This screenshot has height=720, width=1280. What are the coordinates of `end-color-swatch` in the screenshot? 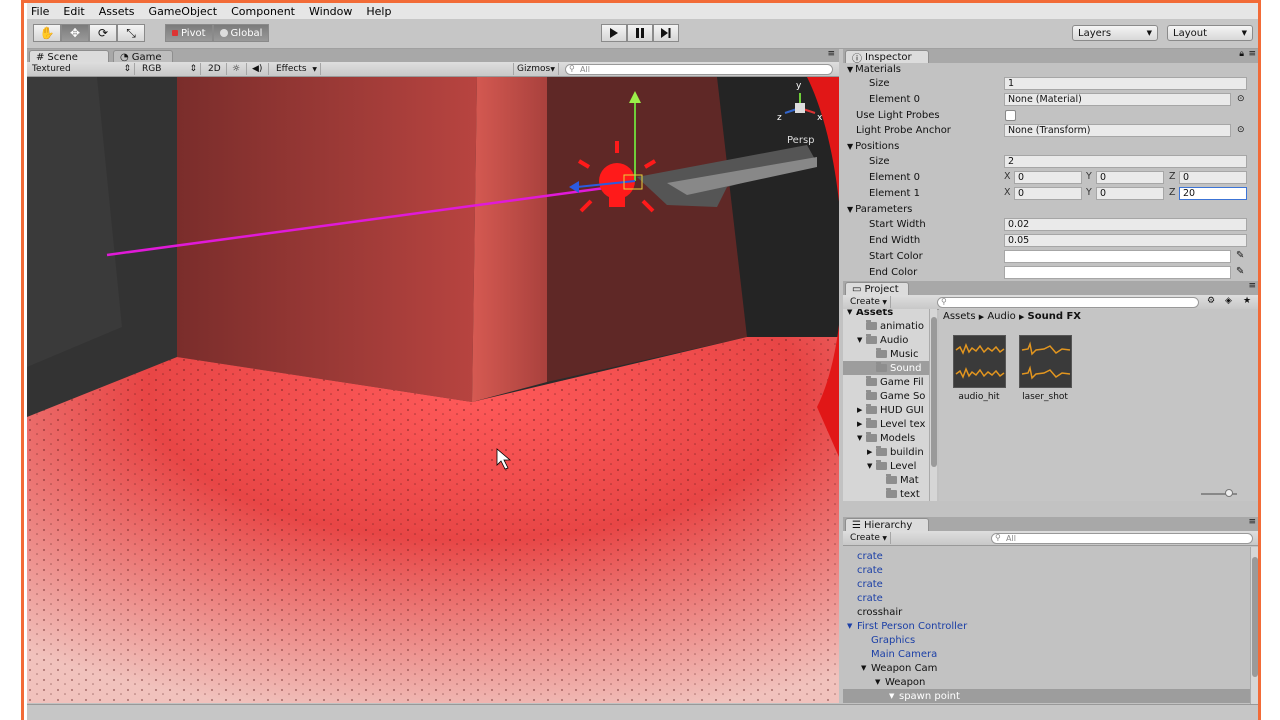 It's located at (1117, 272).